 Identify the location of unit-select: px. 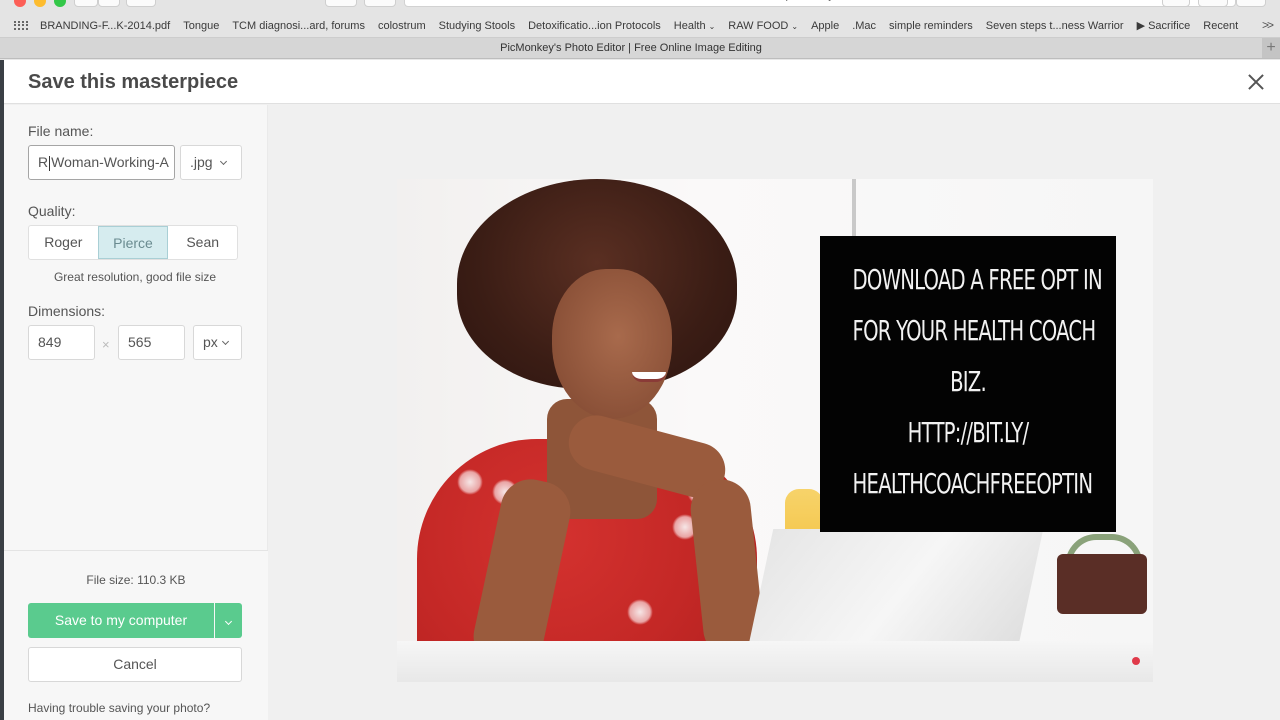
(217, 342).